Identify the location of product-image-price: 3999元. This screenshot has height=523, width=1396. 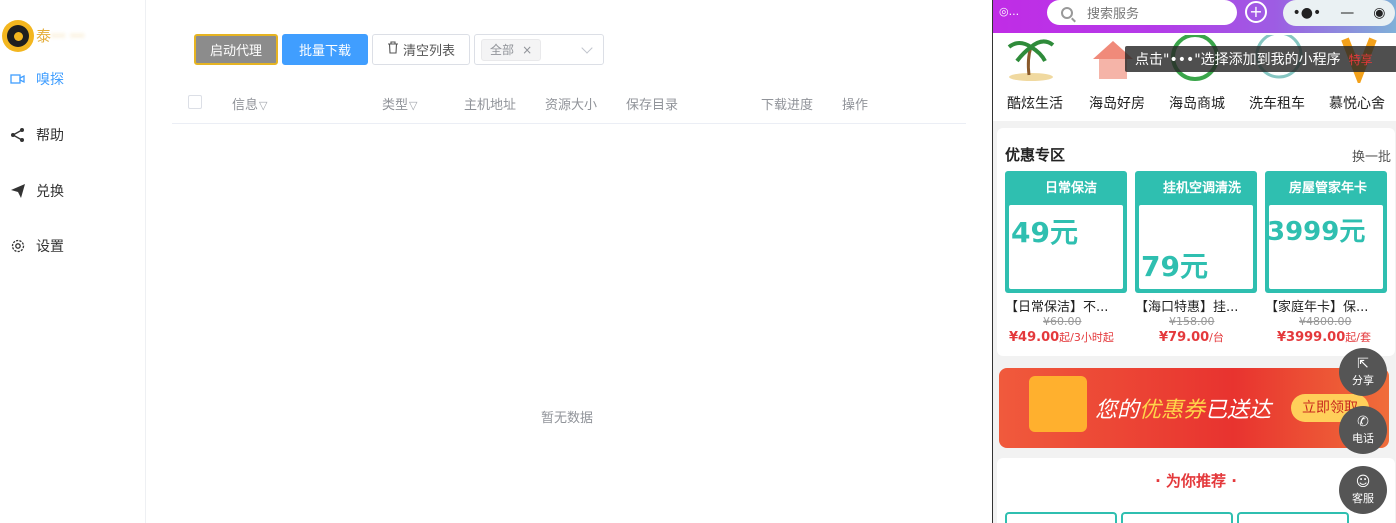
(1316, 232).